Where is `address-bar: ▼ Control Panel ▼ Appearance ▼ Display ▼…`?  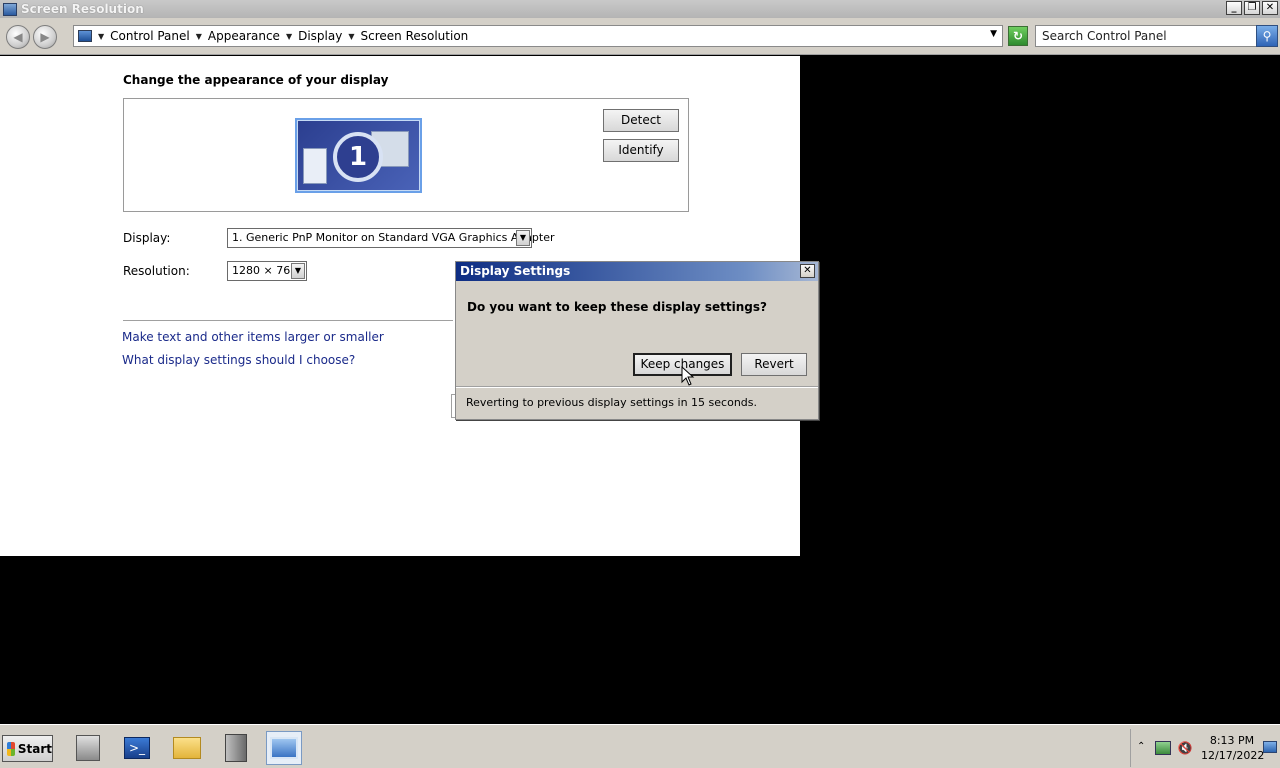
address-bar: ▼ Control Panel ▼ Appearance ▼ Display ▼… is located at coordinates (538, 36).